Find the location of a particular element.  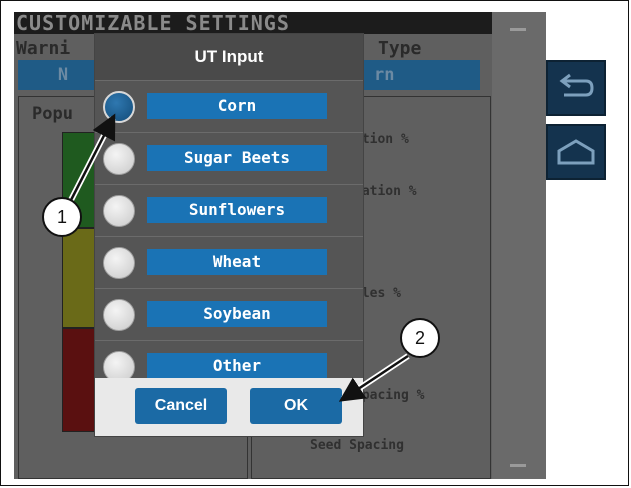

callout-1: 1 is located at coordinates (62, 217).